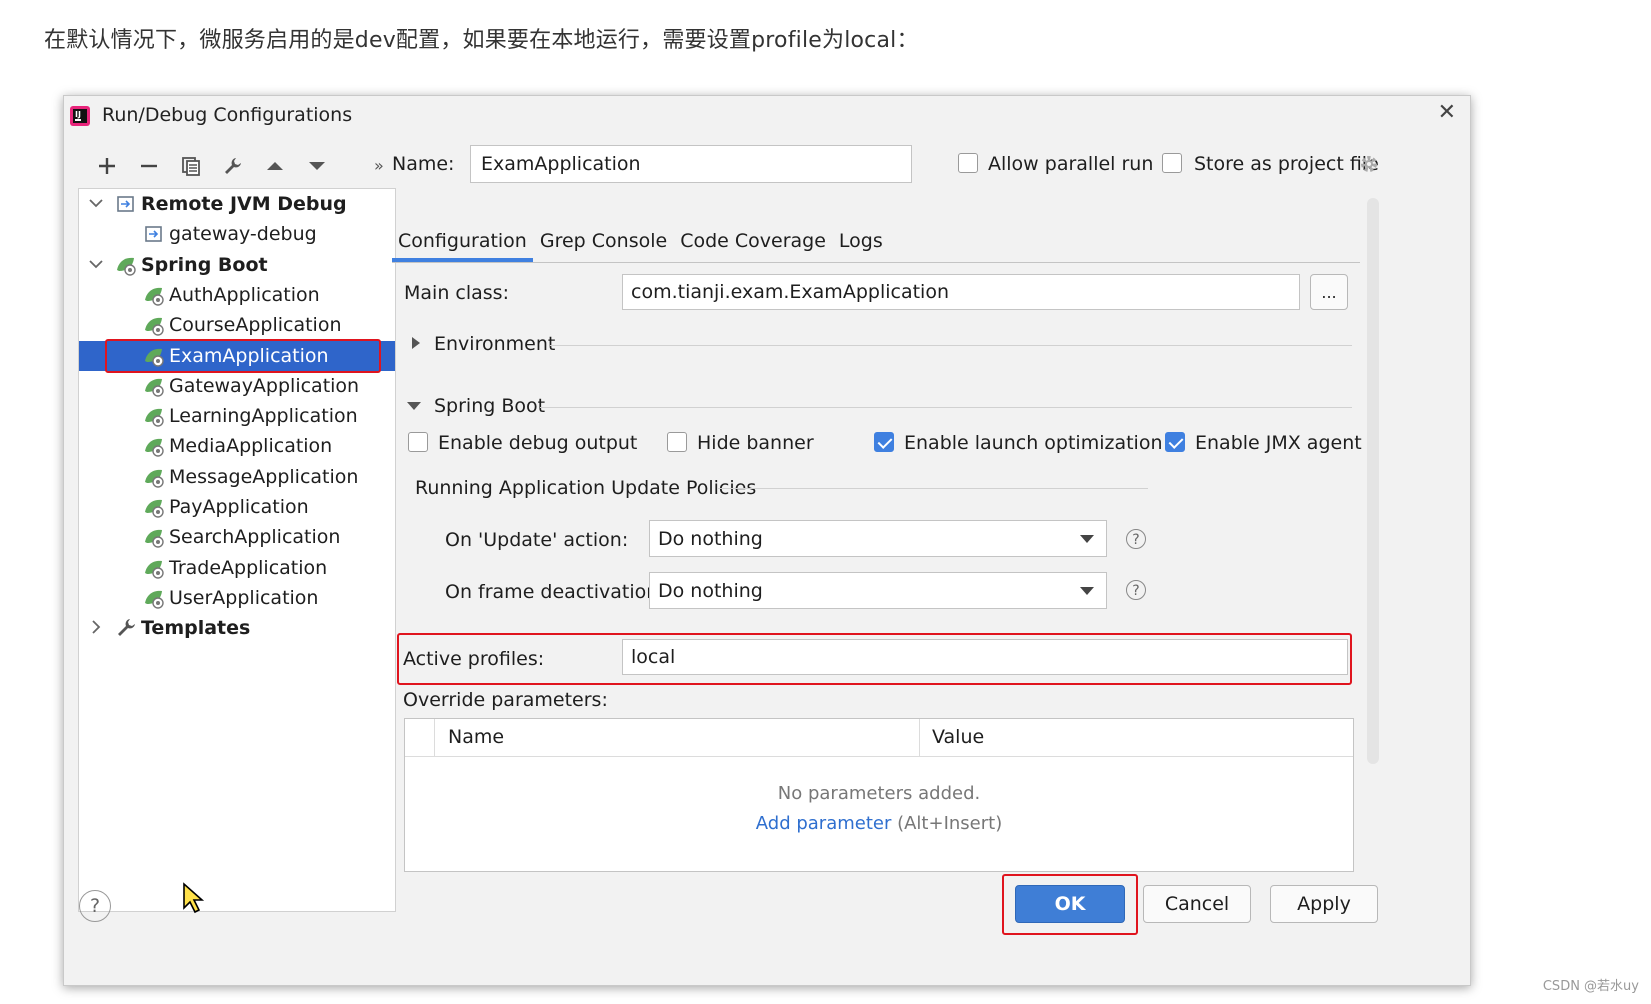 This screenshot has height=1004, width=1651. What do you see at coordinates (1447, 112) in the screenshot?
I see `close-icon: ✕` at bounding box center [1447, 112].